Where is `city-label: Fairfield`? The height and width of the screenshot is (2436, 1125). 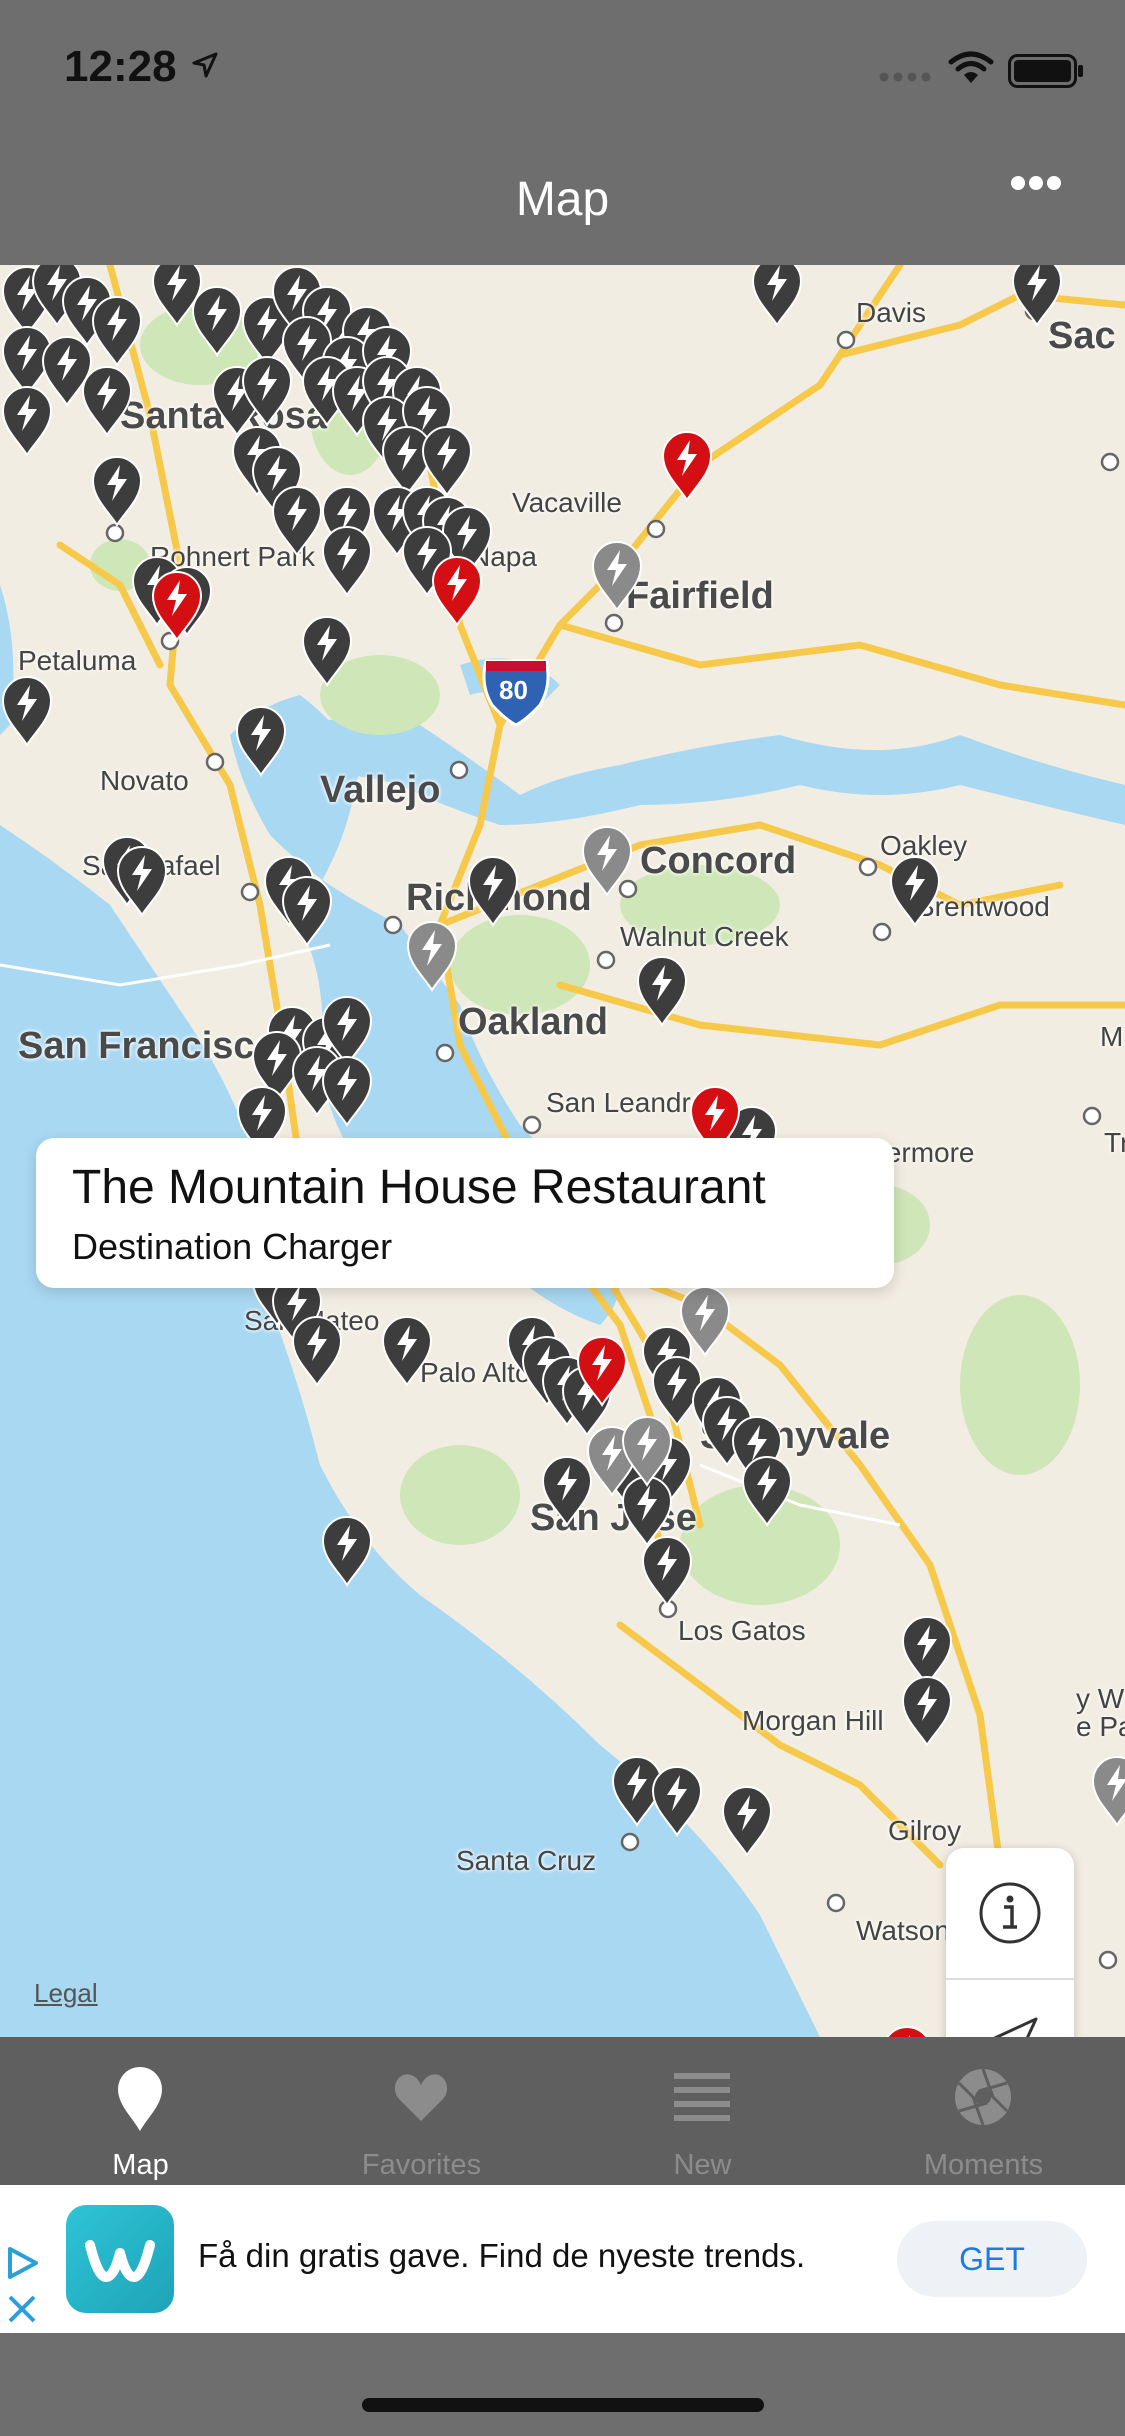 city-label: Fairfield is located at coordinates (700, 596).